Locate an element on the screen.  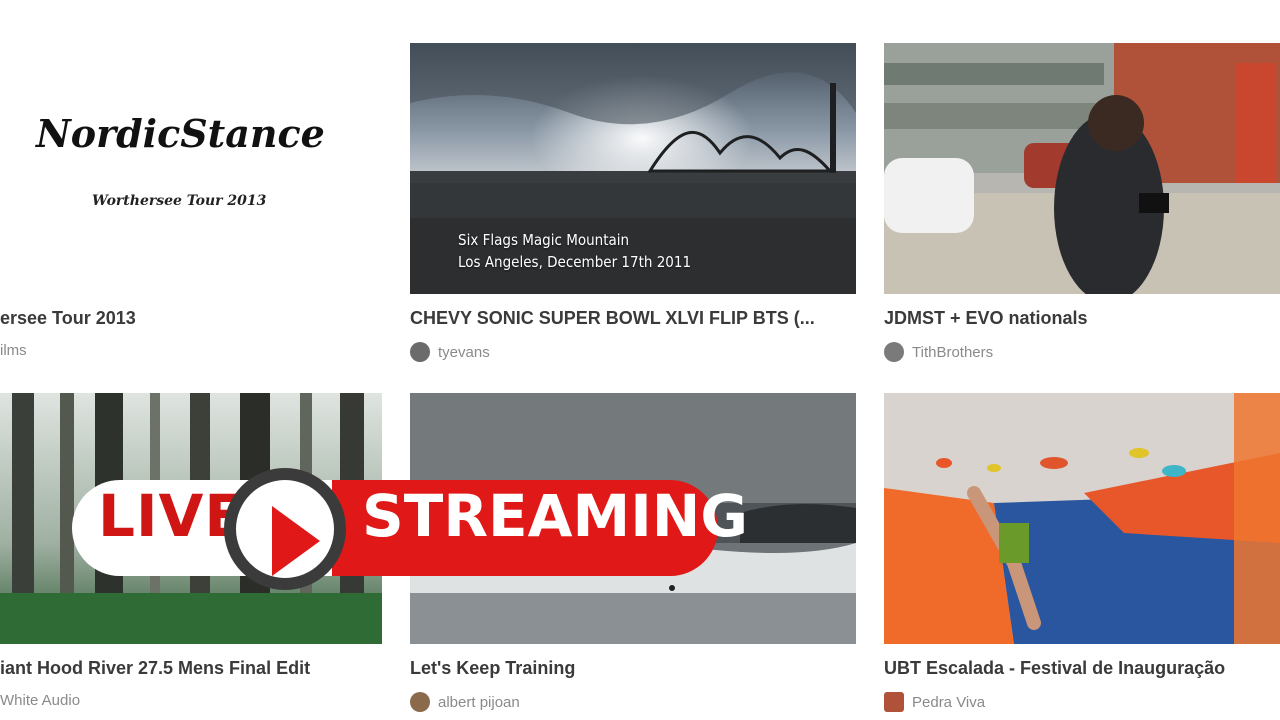
author-name: tyevans is located at coordinates (464, 352).